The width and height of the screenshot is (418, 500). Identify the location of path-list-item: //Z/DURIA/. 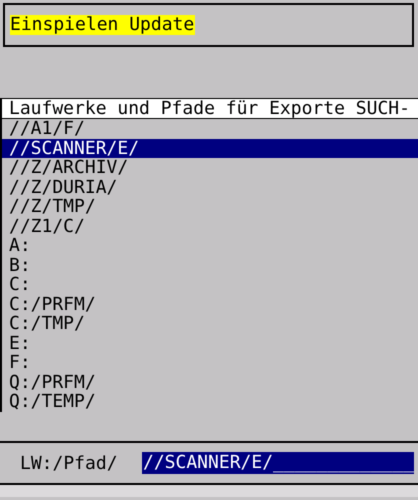
(209, 187).